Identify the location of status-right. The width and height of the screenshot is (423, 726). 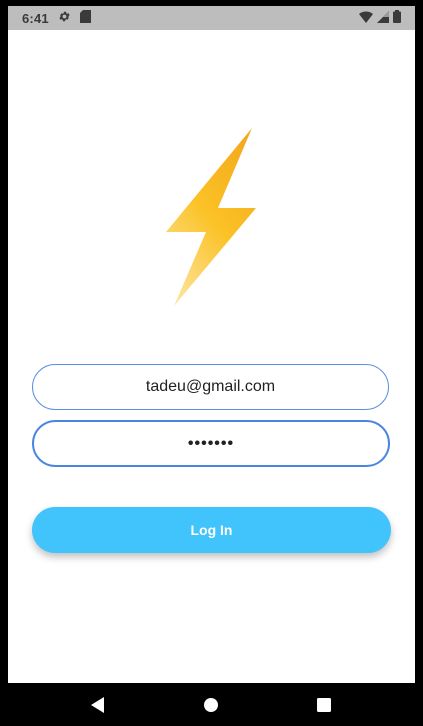
(387, 18).